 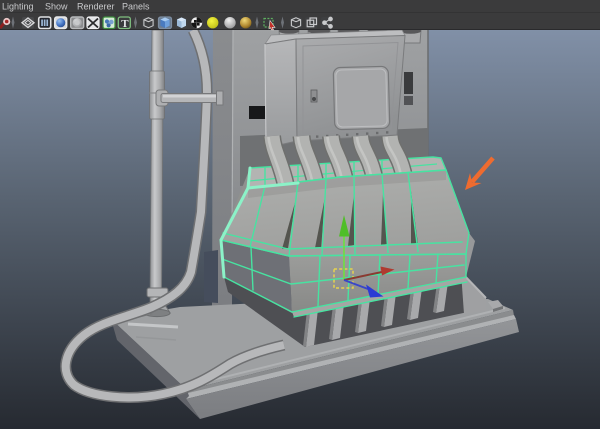 I want to click on svg-text: T, so click(x=125, y=24).